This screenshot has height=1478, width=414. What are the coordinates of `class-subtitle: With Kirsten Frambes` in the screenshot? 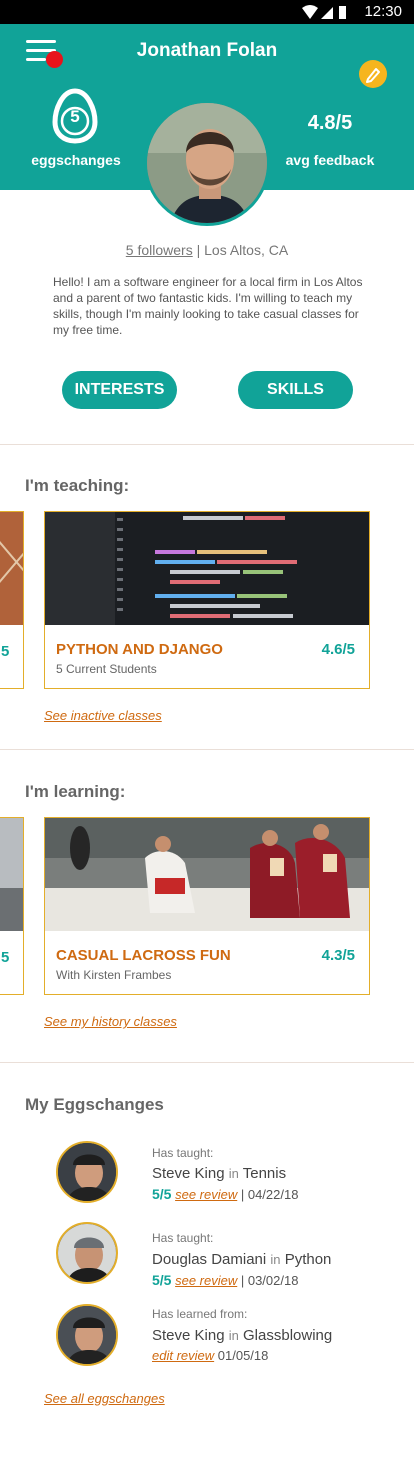 It's located at (114, 975).